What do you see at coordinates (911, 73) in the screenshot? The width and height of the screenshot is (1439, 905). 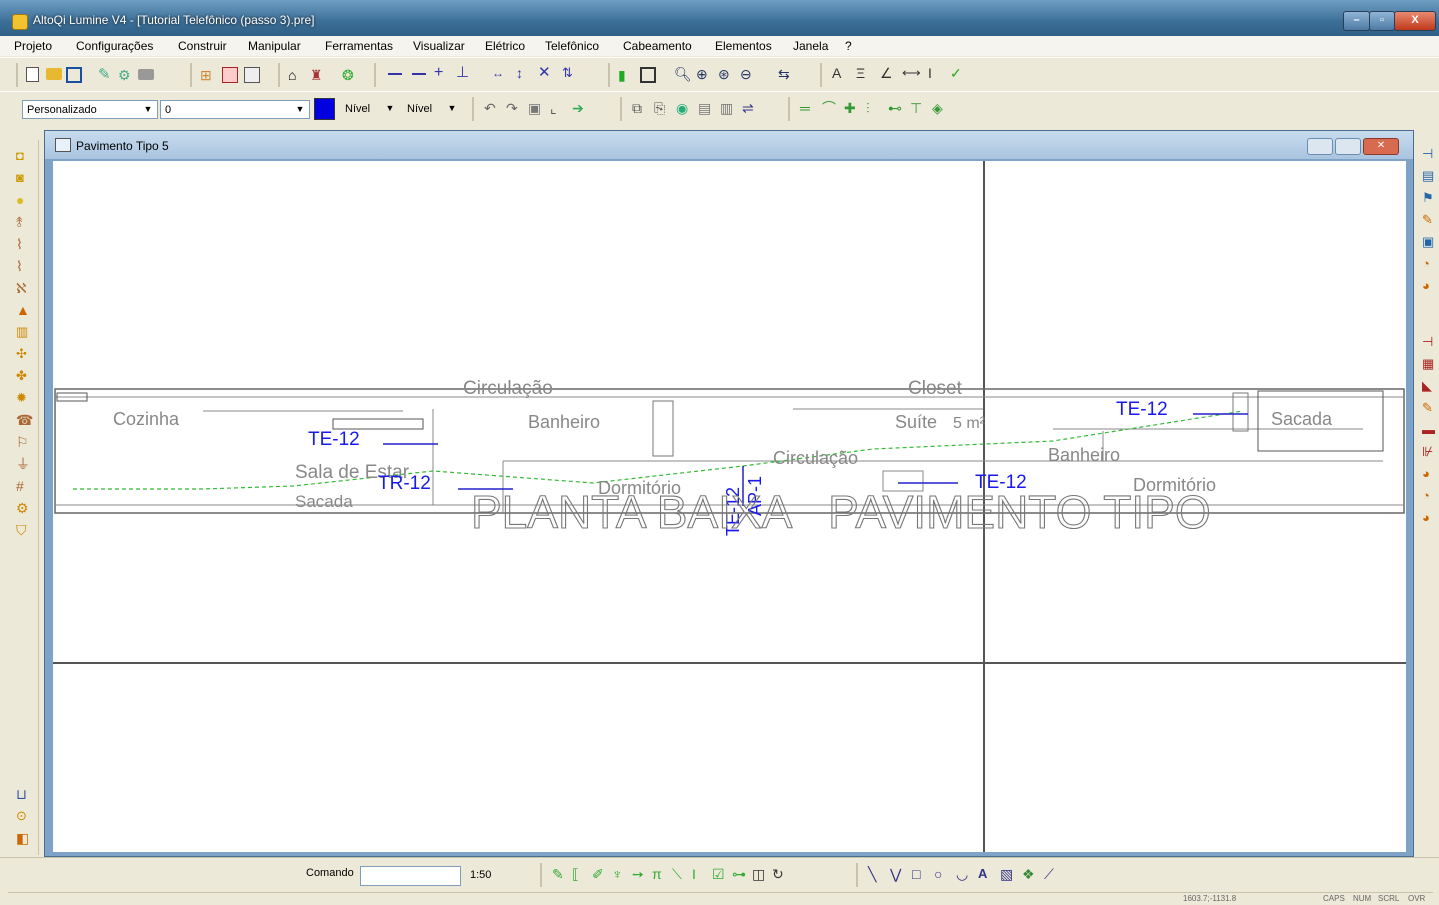 I see `width-icon: ⟷` at bounding box center [911, 73].